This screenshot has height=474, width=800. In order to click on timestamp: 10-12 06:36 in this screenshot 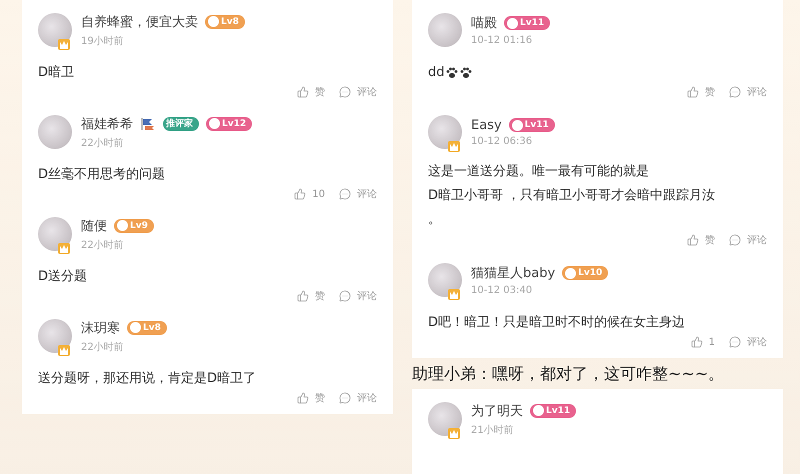, I will do `click(502, 141)`.